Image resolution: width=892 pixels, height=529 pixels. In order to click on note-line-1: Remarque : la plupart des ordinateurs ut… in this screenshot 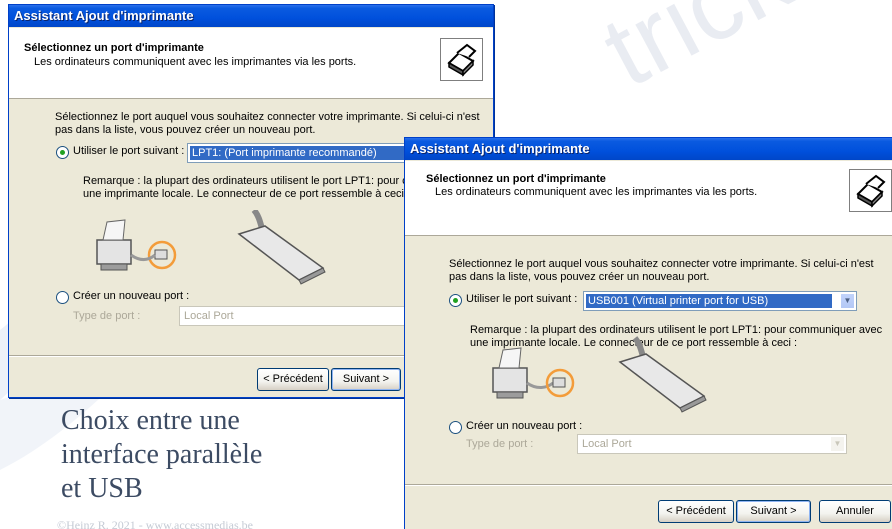, I will do `click(264, 181)`.